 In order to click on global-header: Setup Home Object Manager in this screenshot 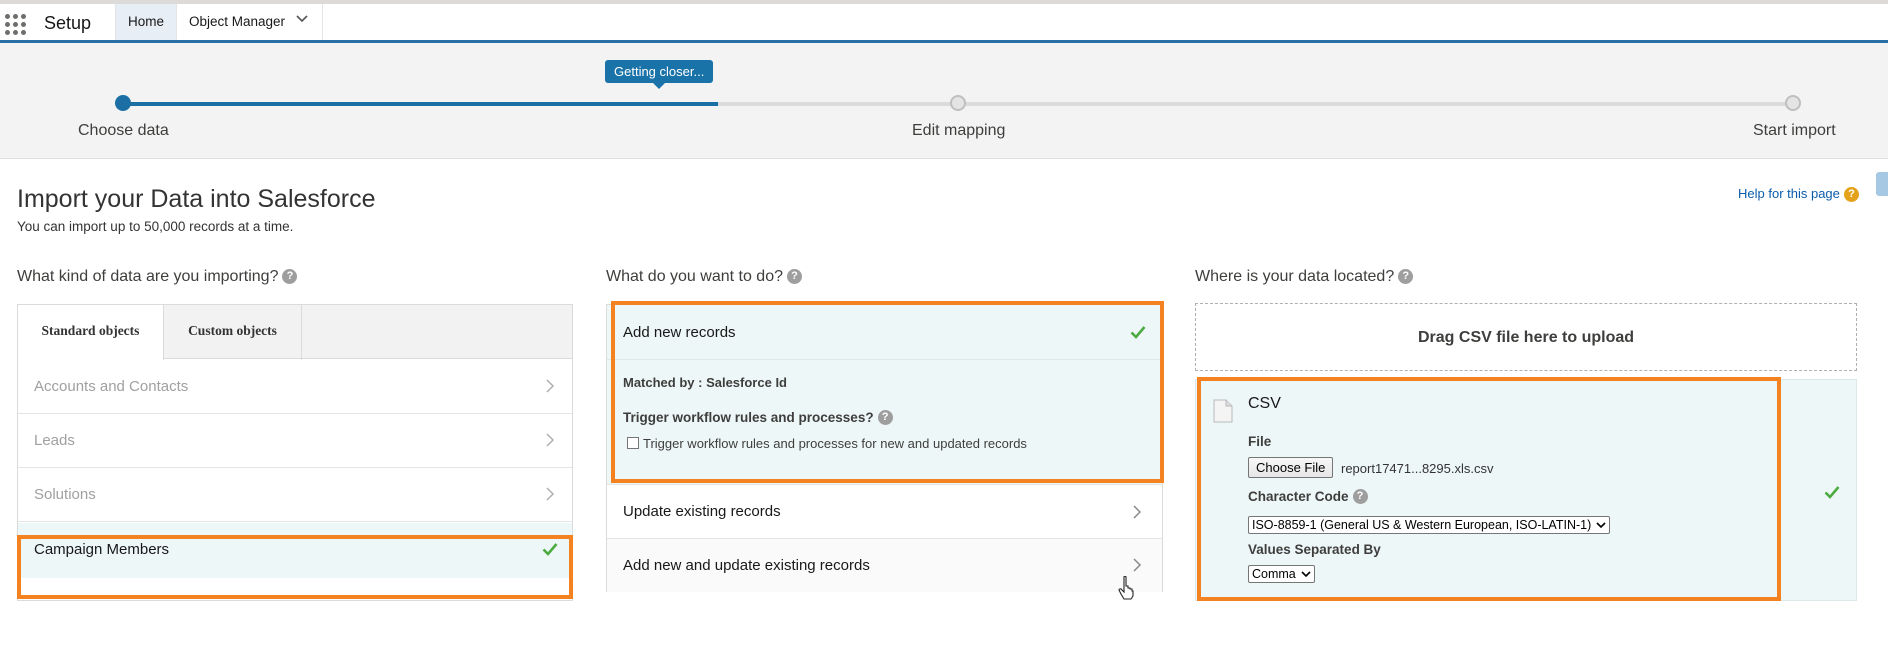, I will do `click(944, 21)`.